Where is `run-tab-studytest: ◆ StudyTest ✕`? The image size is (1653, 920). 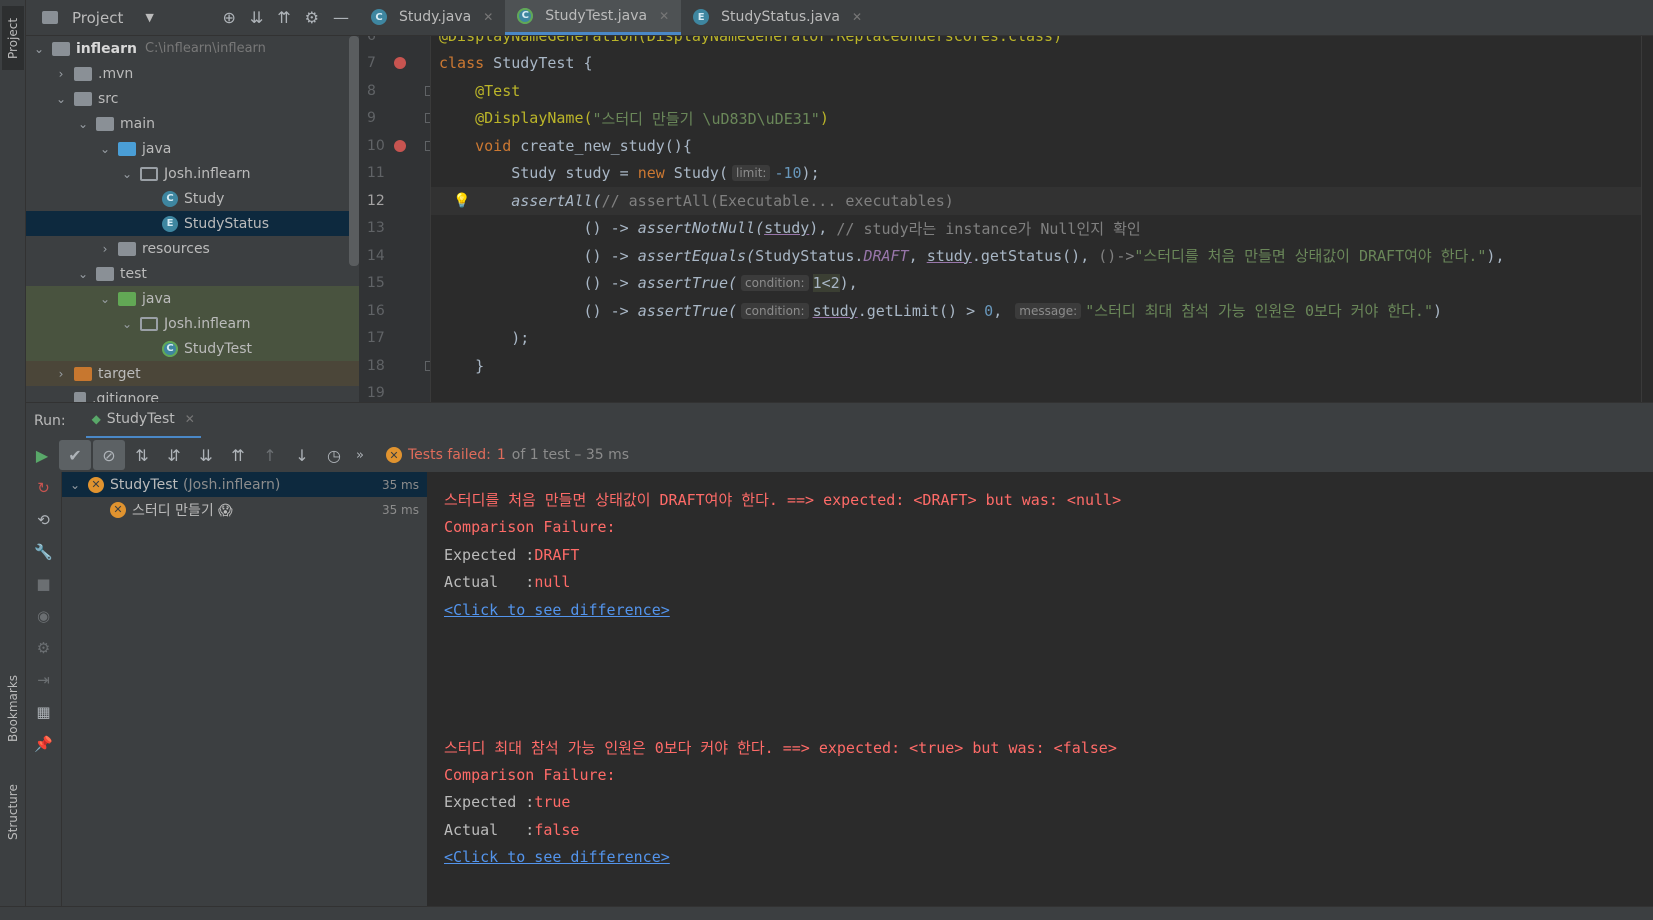 run-tab-studytest: ◆ StudyTest ✕ is located at coordinates (143, 421).